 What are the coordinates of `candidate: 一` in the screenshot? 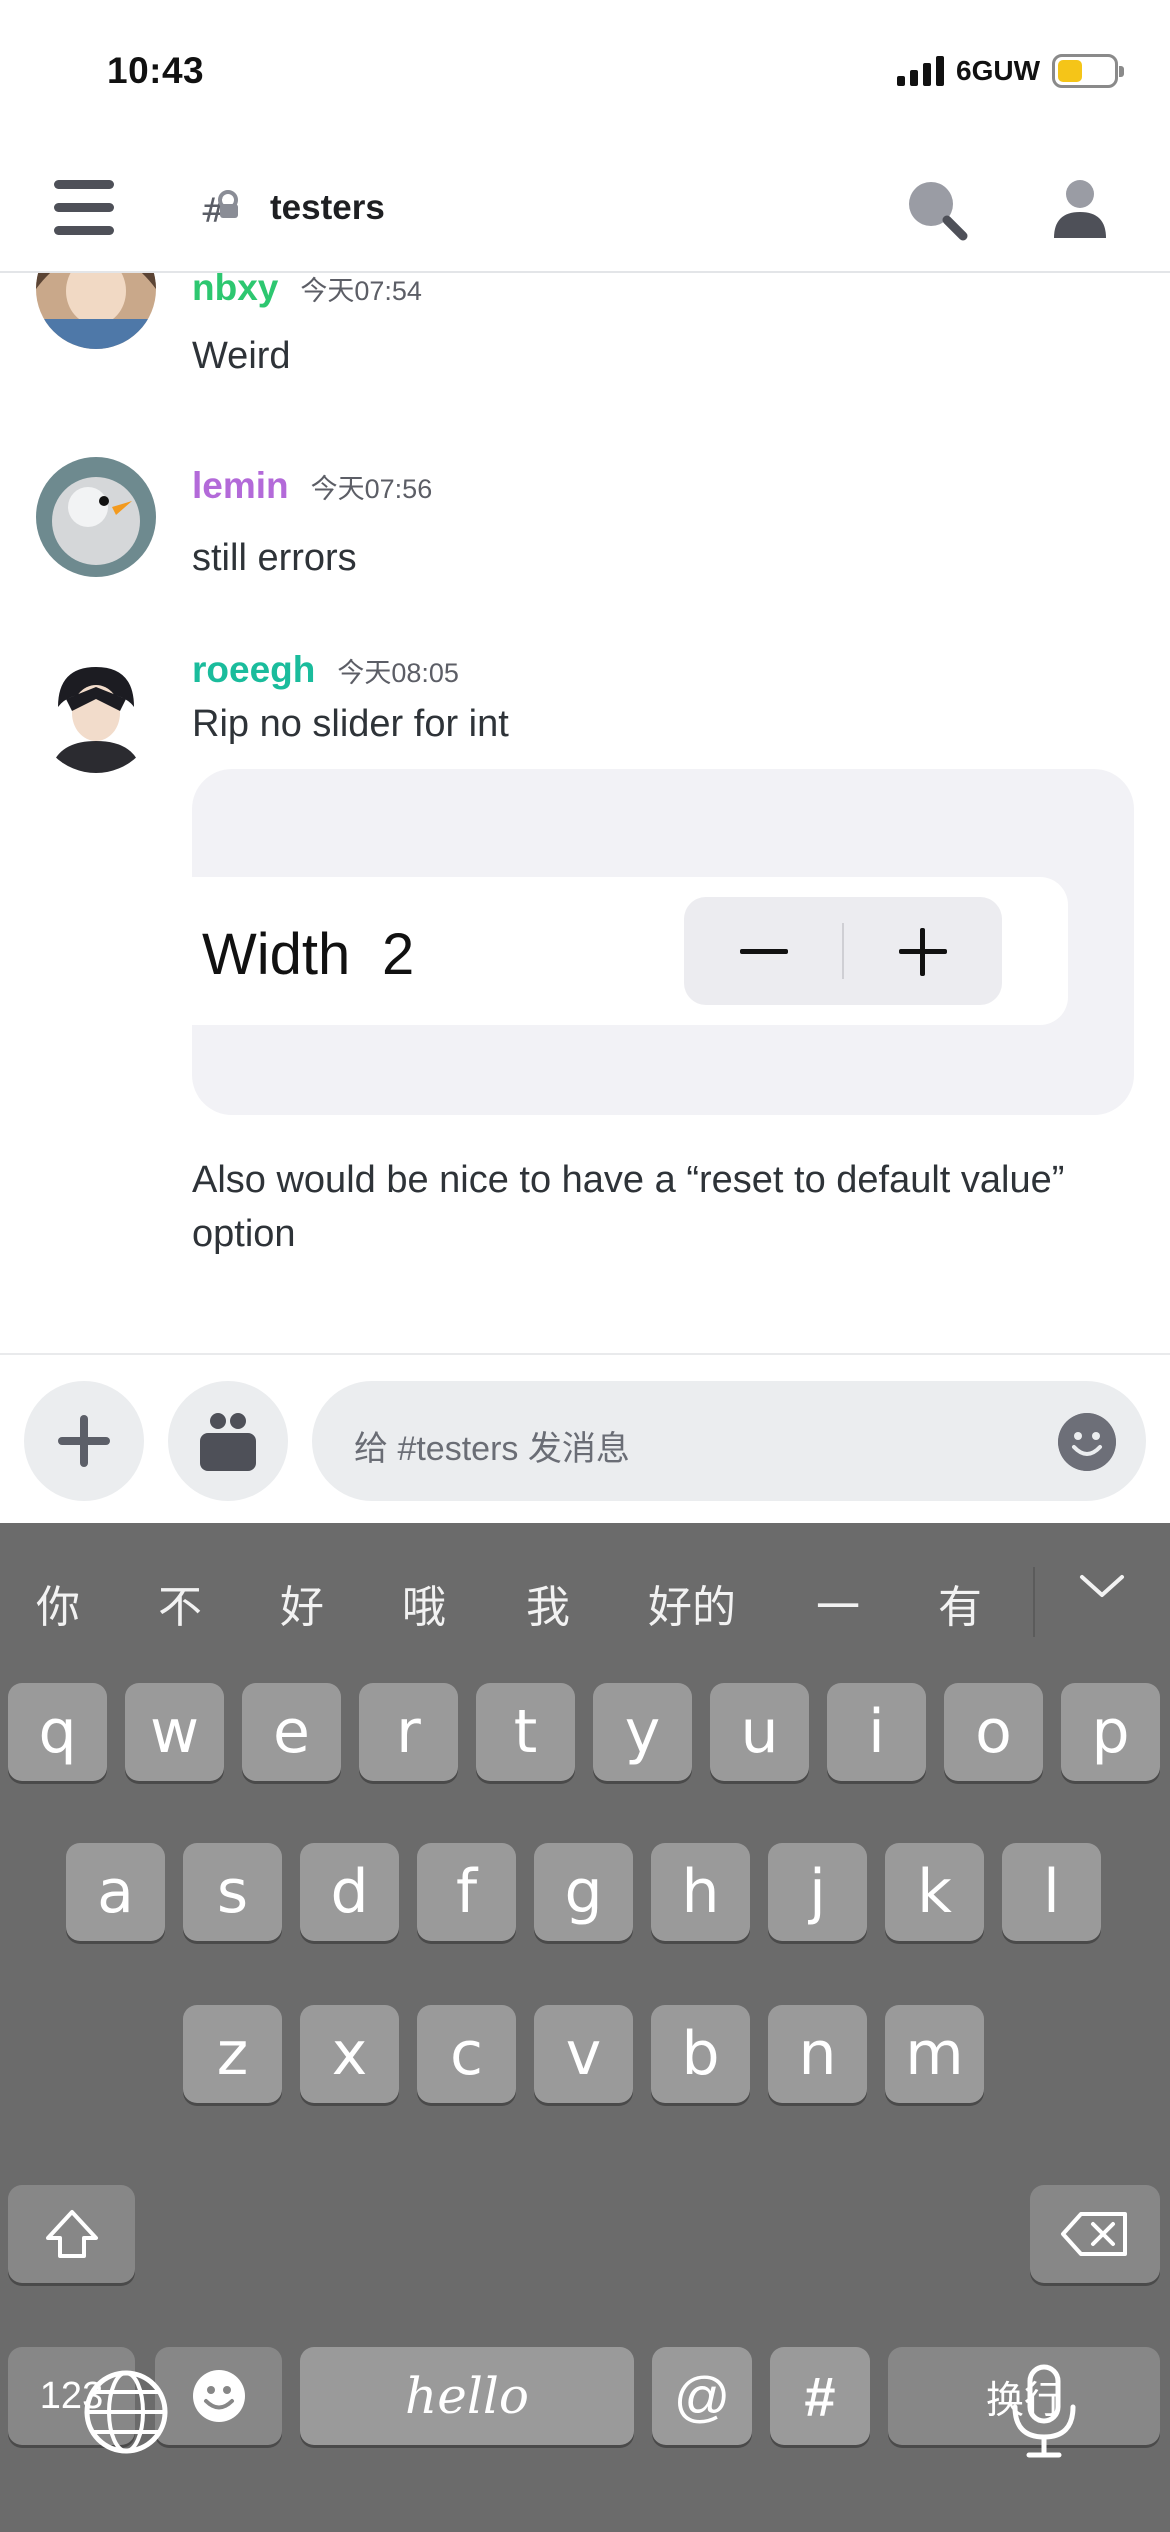 It's located at (838, 1603).